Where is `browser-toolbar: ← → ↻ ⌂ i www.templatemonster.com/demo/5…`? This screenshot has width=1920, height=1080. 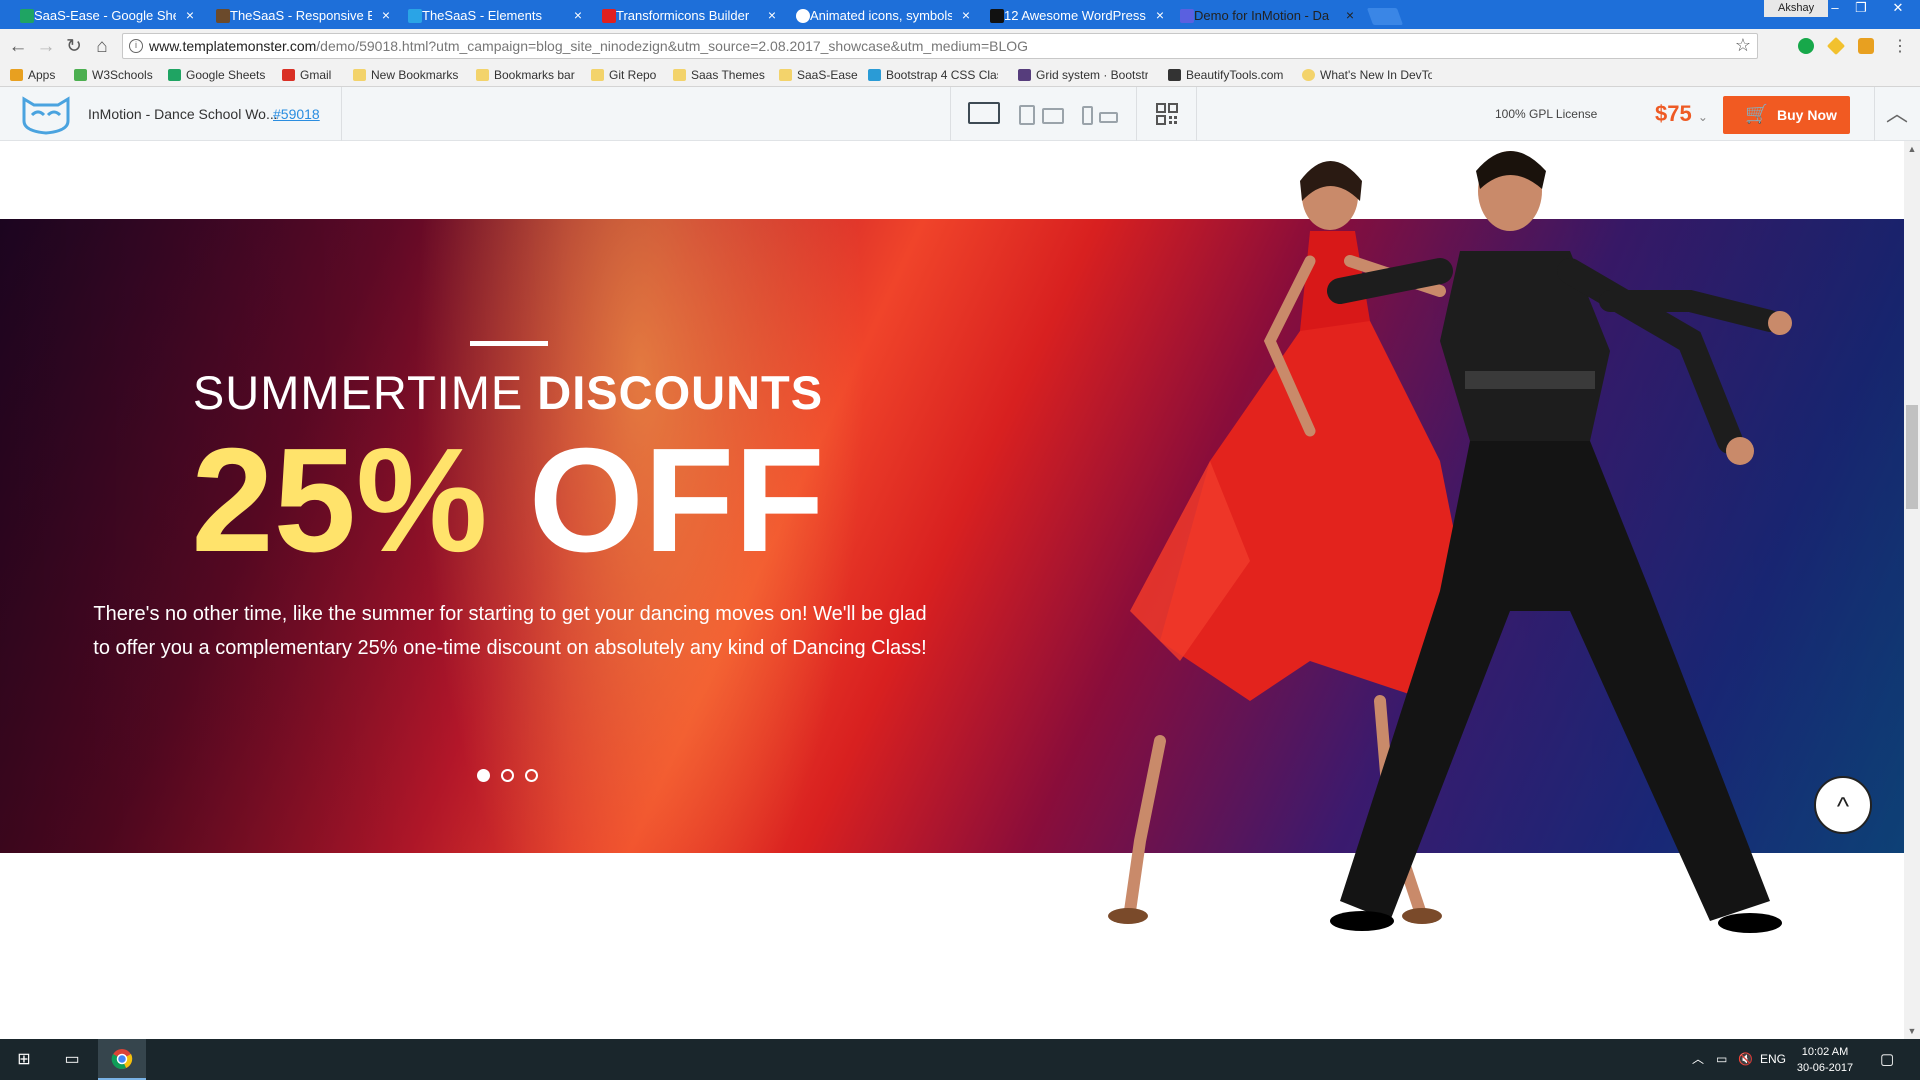
browser-toolbar: ← → ↻ ⌂ i www.templatemonster.com/demo/5… is located at coordinates (960, 47).